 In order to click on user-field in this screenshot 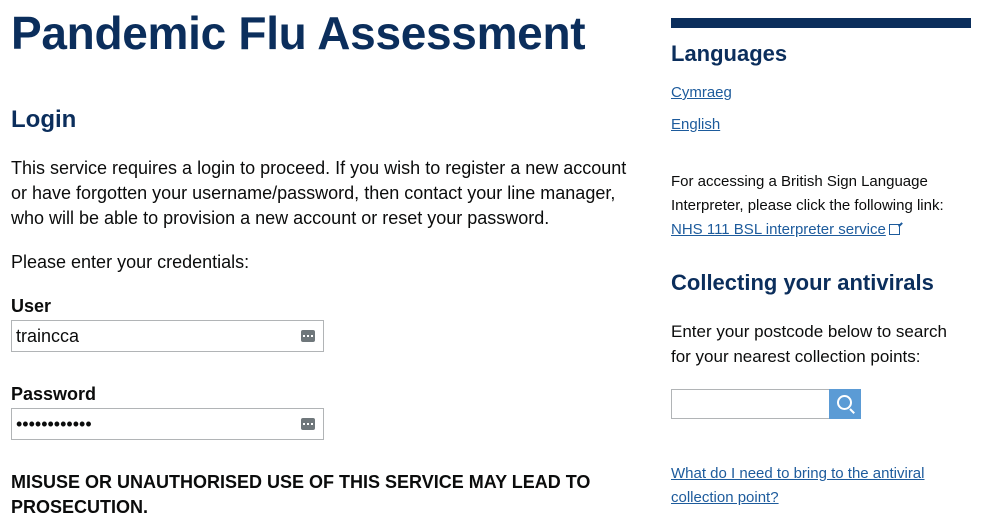, I will do `click(167, 336)`.